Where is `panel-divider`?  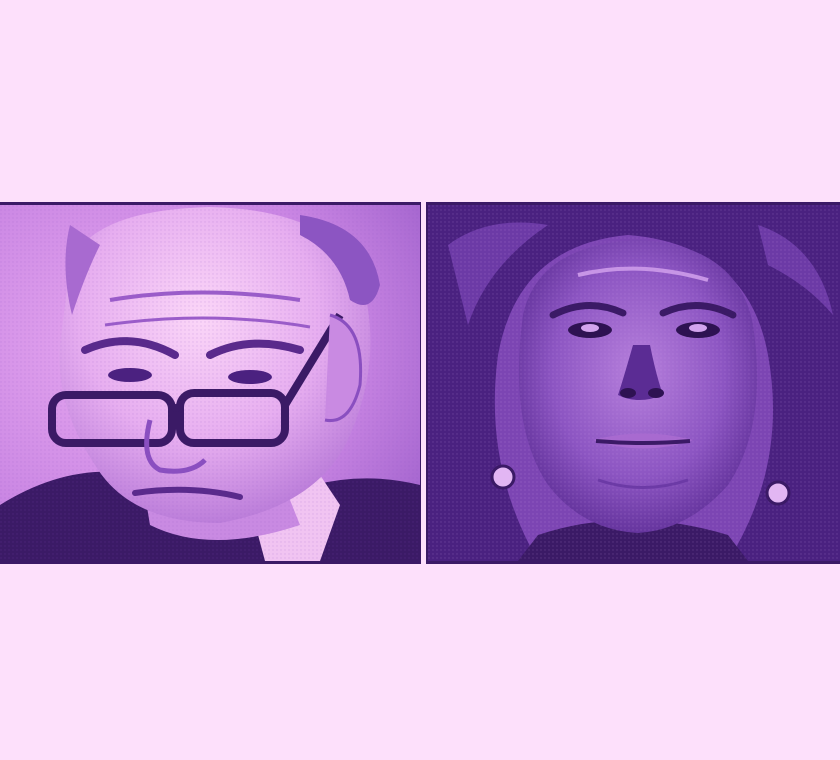
panel-divider is located at coordinates (423, 383).